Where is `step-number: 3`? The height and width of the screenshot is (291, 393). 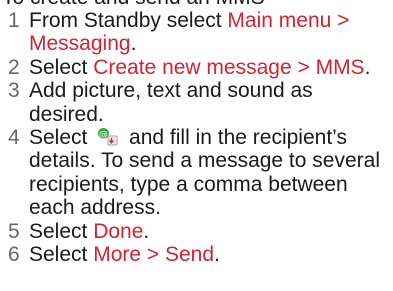
step-number: 3 is located at coordinates (14, 91).